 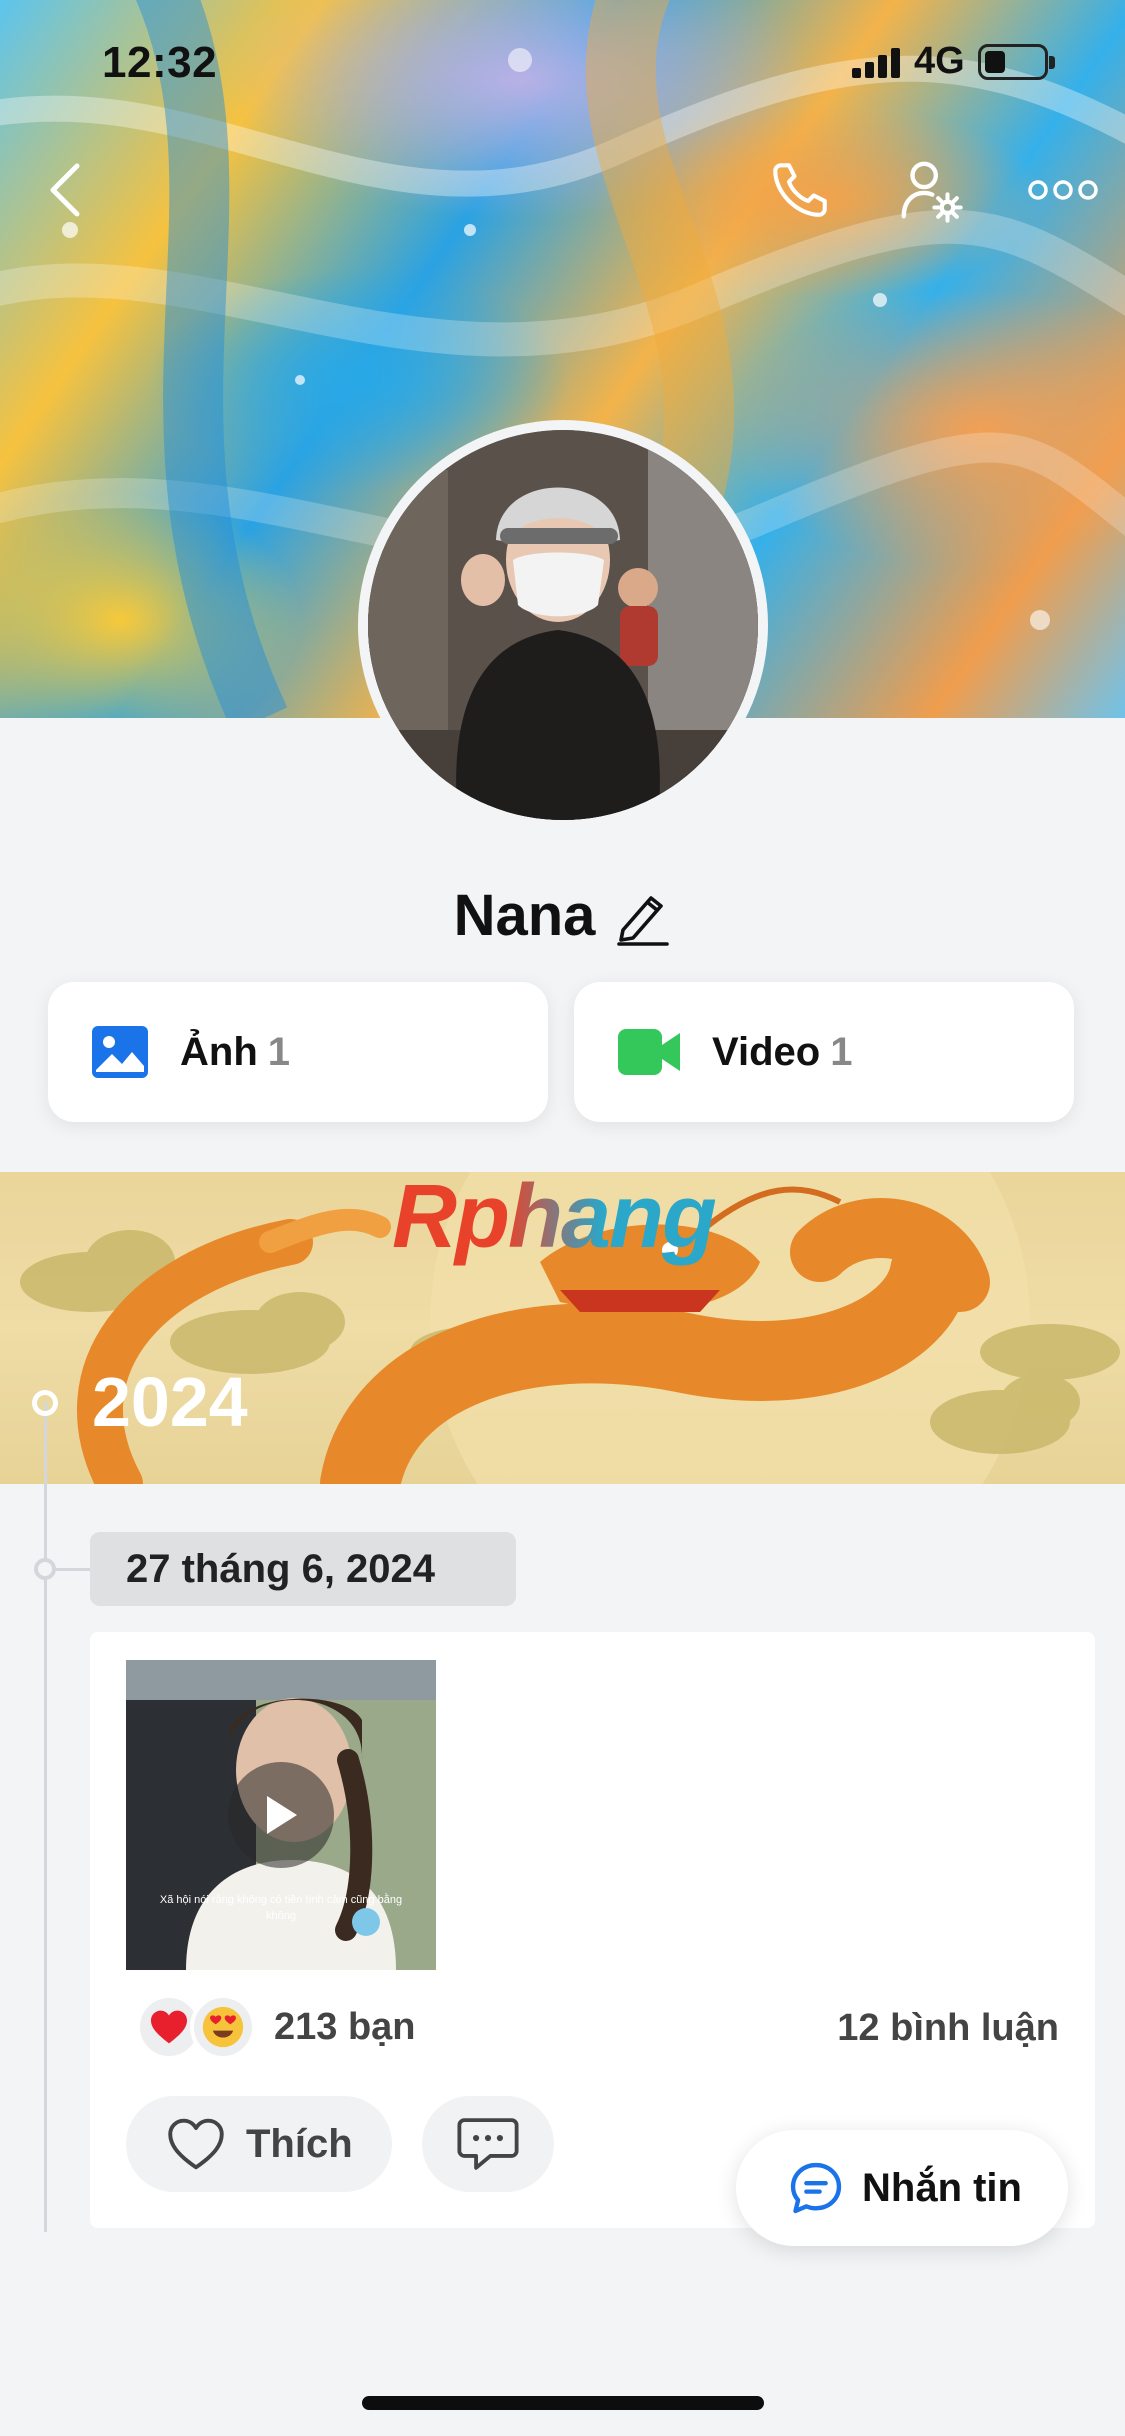 I want to click on person-settings-icon, so click(x=932, y=192).